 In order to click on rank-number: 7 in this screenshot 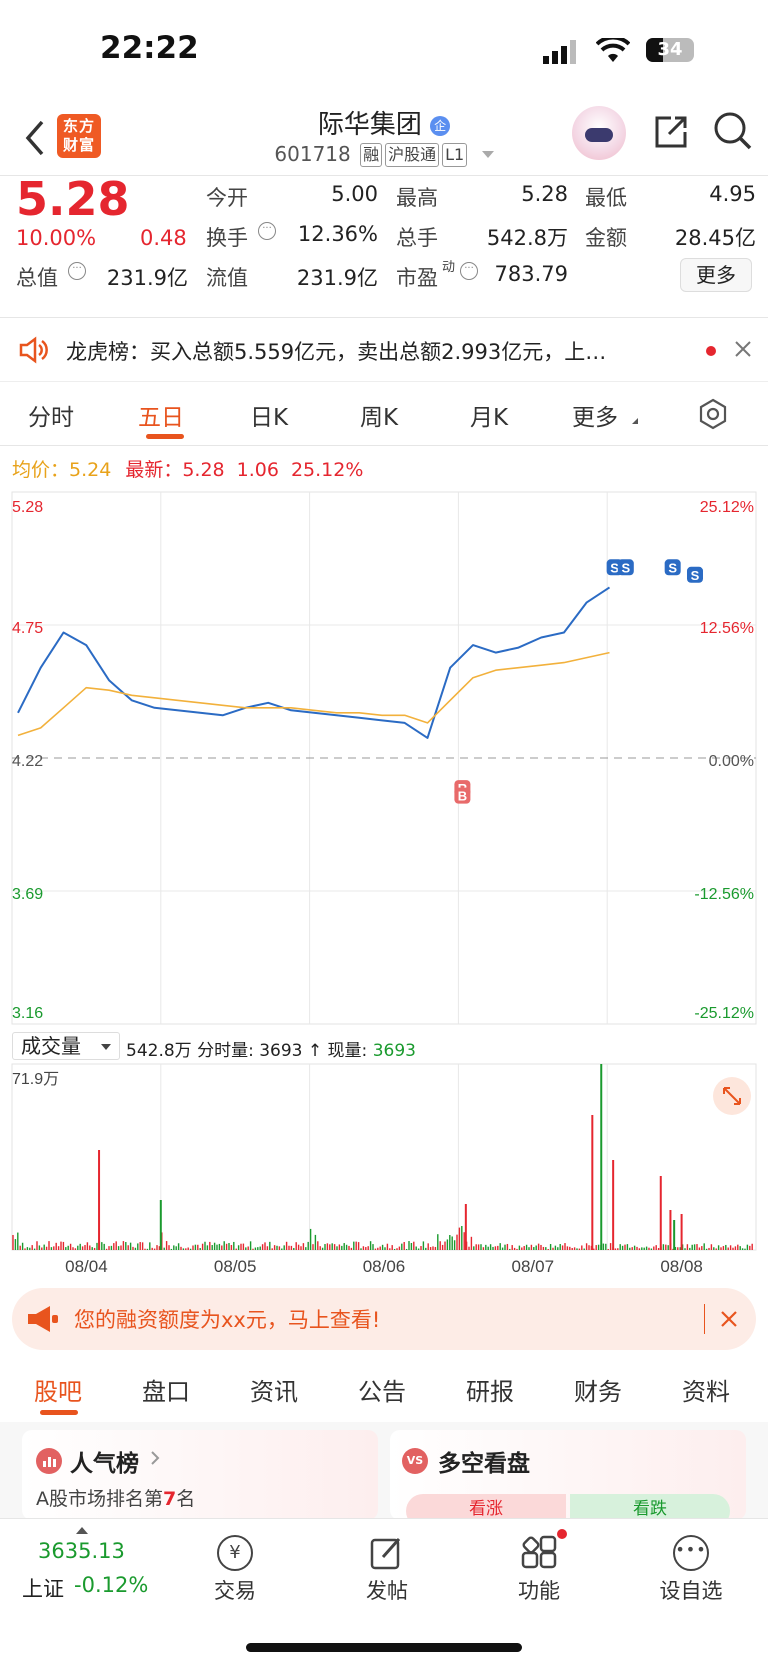, I will do `click(170, 1499)`.